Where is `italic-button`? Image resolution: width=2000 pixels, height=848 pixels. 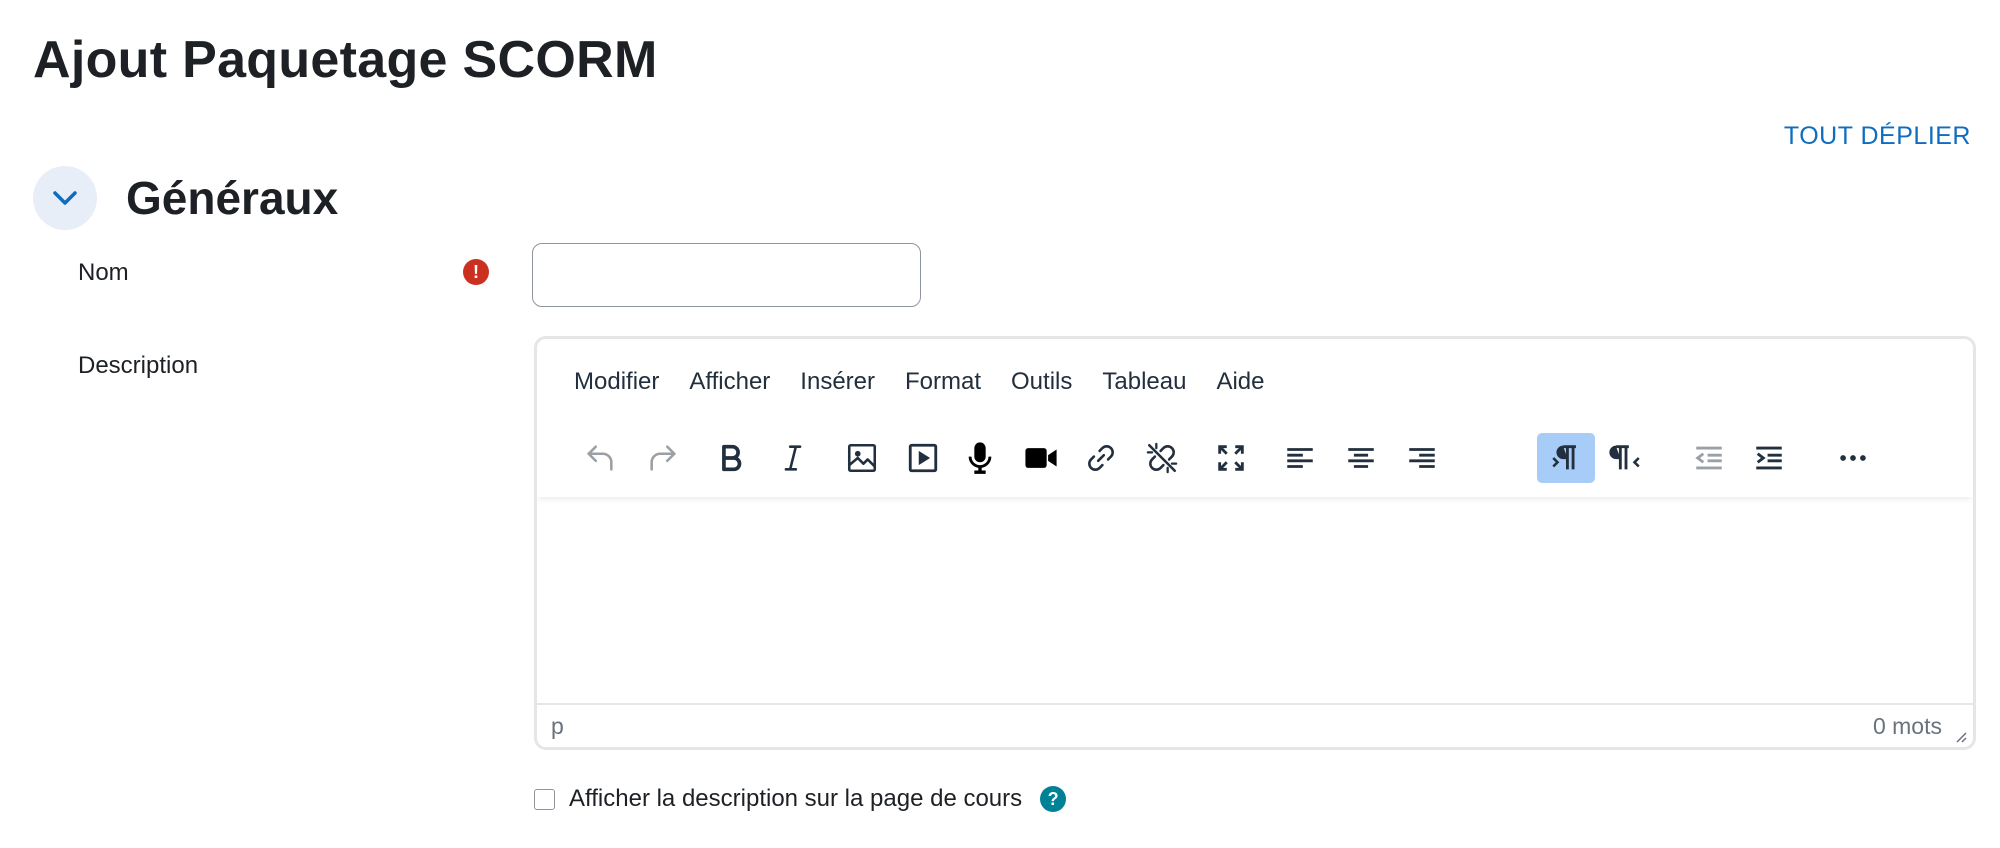
italic-button is located at coordinates (793, 458).